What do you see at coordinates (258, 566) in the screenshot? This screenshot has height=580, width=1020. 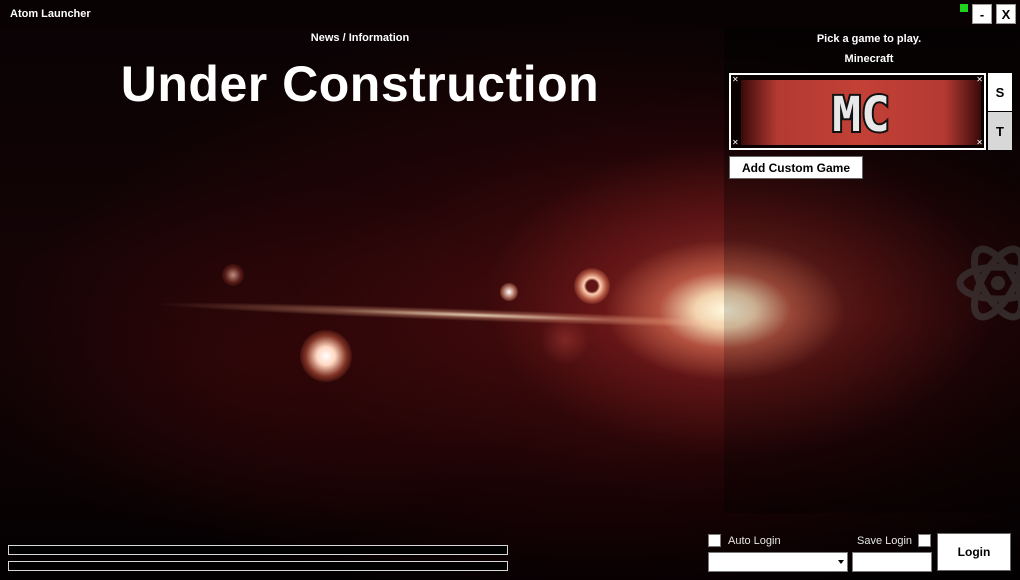 I see `install-progress-bar` at bounding box center [258, 566].